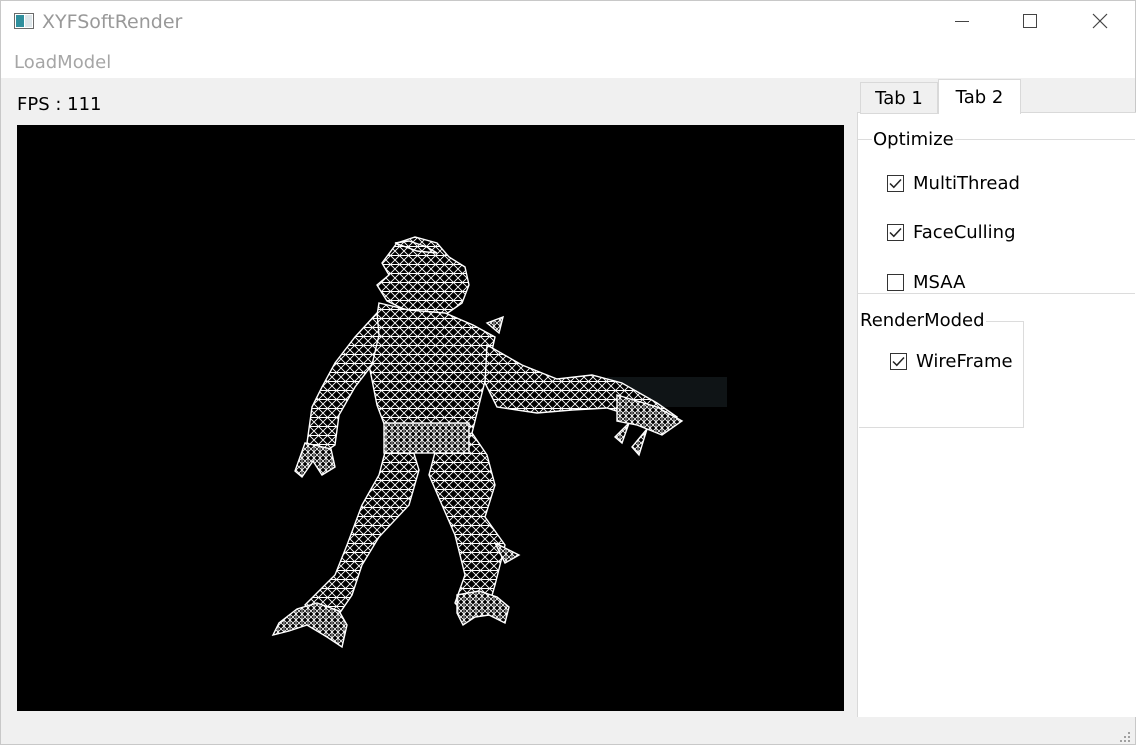 The height and width of the screenshot is (747, 1136). I want to click on close-button, so click(1100, 23).